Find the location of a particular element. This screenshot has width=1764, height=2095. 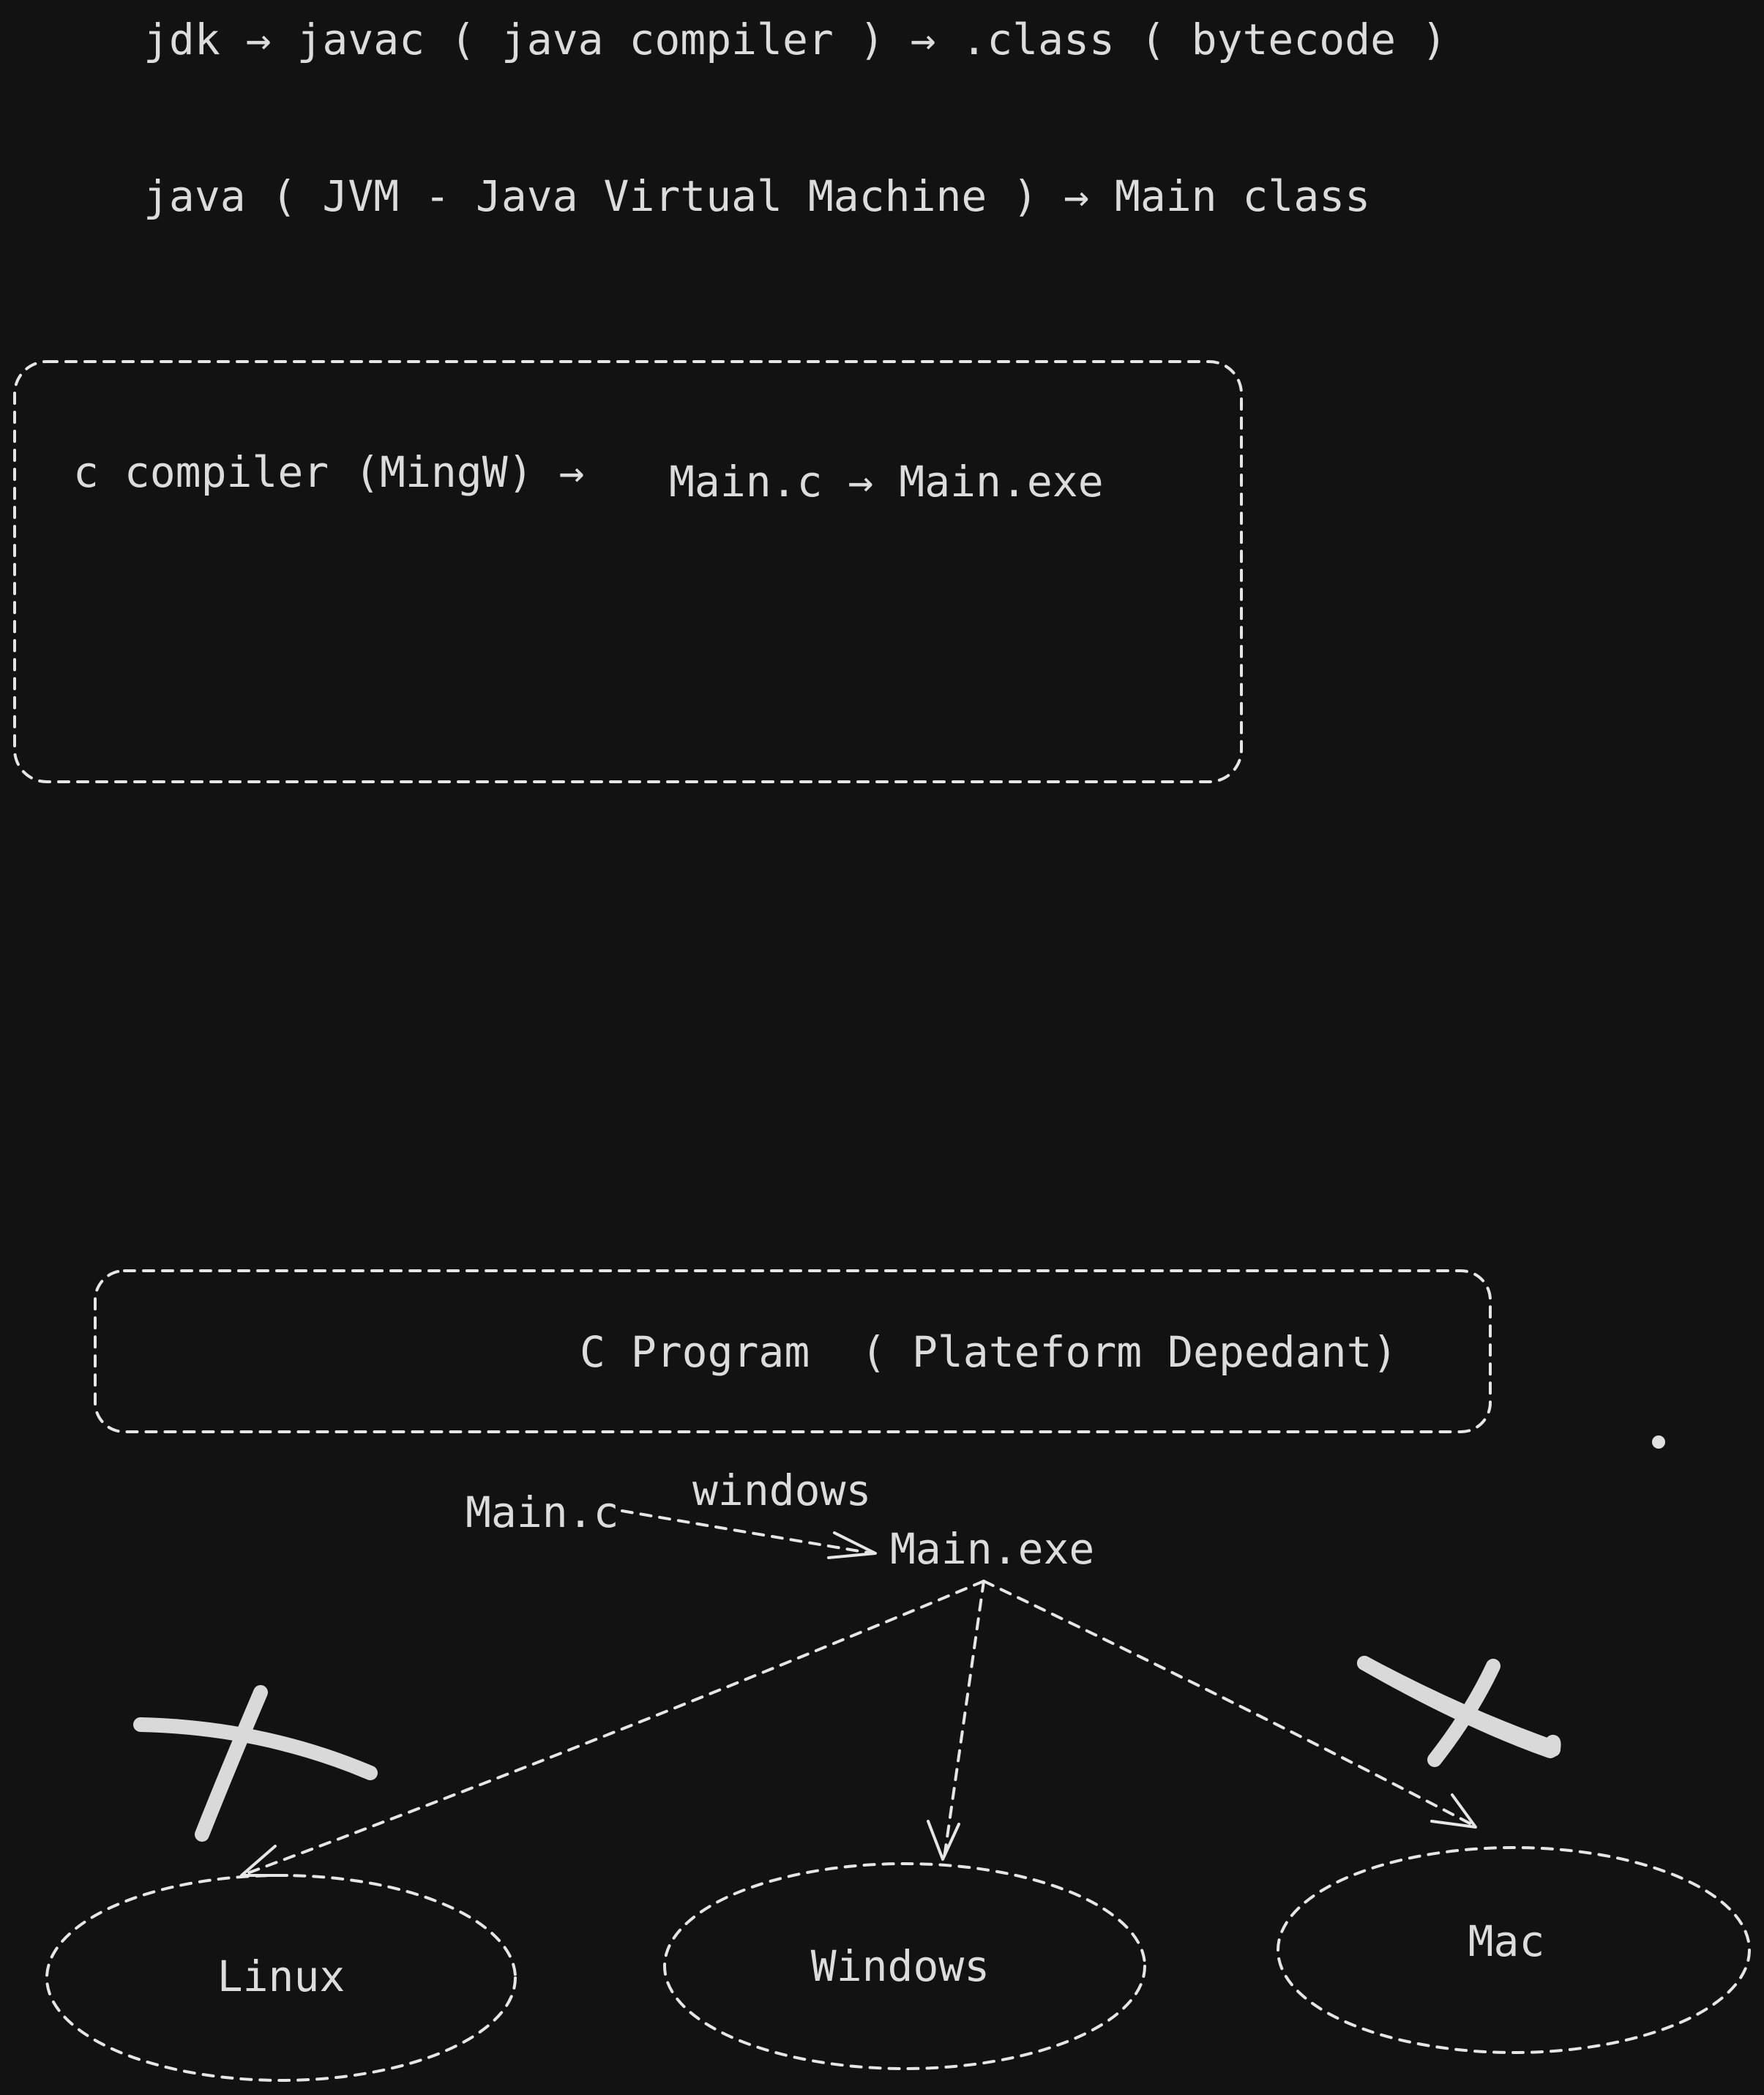

c-compile-flow: Main.c → Main.exe is located at coordinates (886, 482).